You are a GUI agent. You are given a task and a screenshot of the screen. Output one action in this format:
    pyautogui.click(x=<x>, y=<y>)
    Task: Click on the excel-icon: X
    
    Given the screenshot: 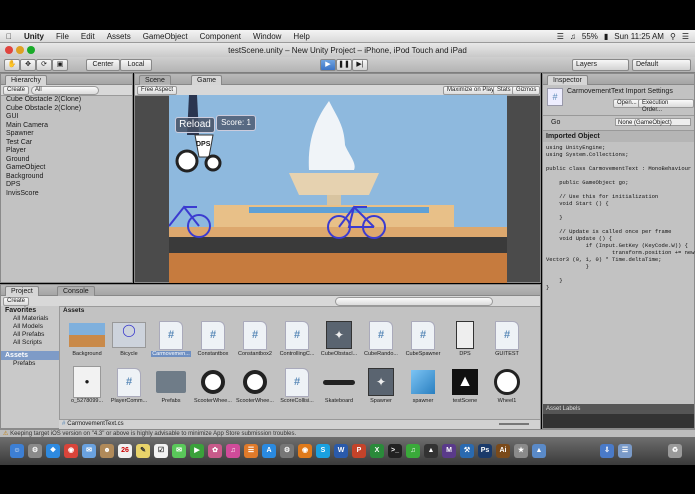 What is the action you would take?
    pyautogui.click(x=377, y=451)
    